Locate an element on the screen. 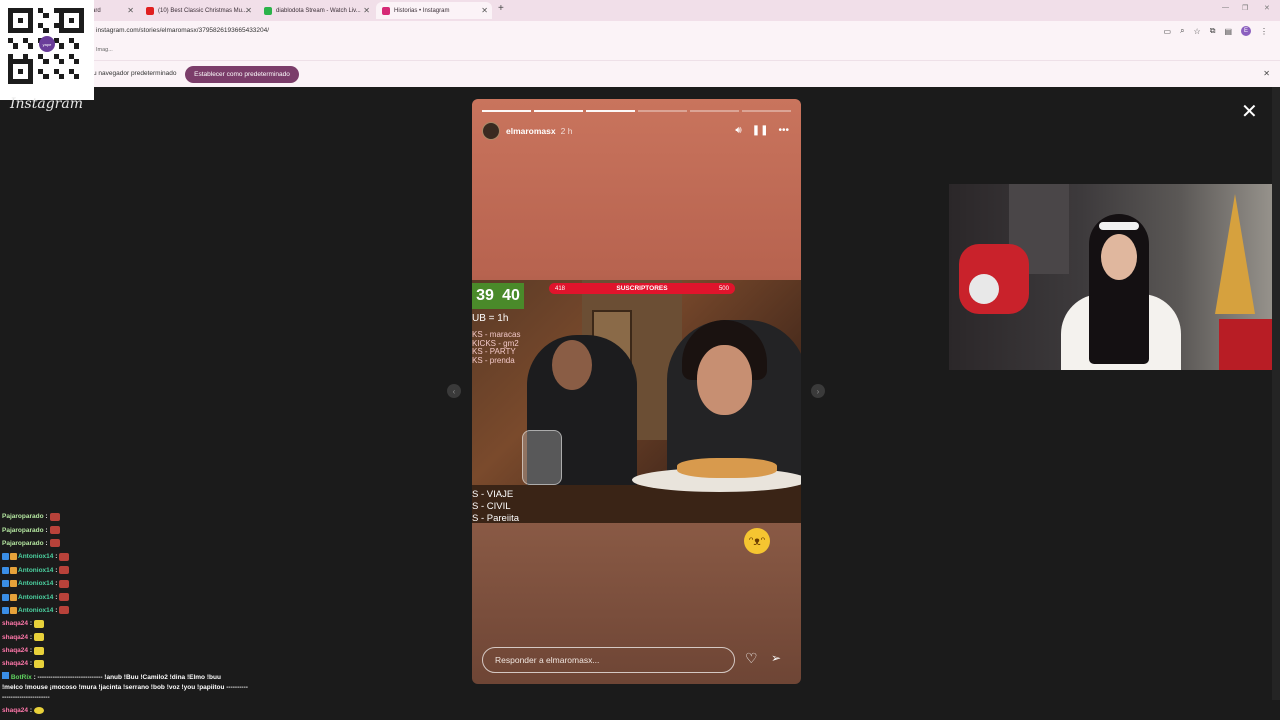 Image resolution: width=1280 pixels, height=720 pixels. cast-icon: ▭ is located at coordinates (1168, 31).